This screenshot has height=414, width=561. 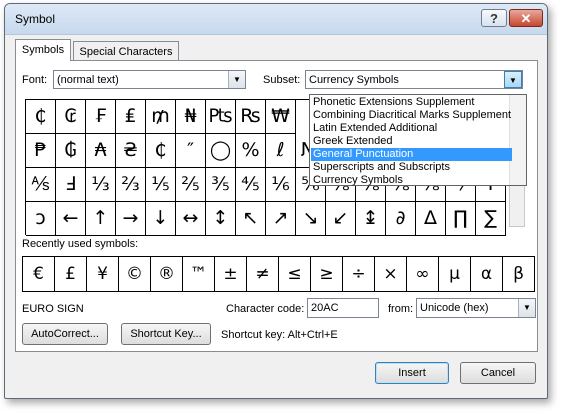 What do you see at coordinates (411, 154) in the screenshot?
I see `subset-option: General Punctuation` at bounding box center [411, 154].